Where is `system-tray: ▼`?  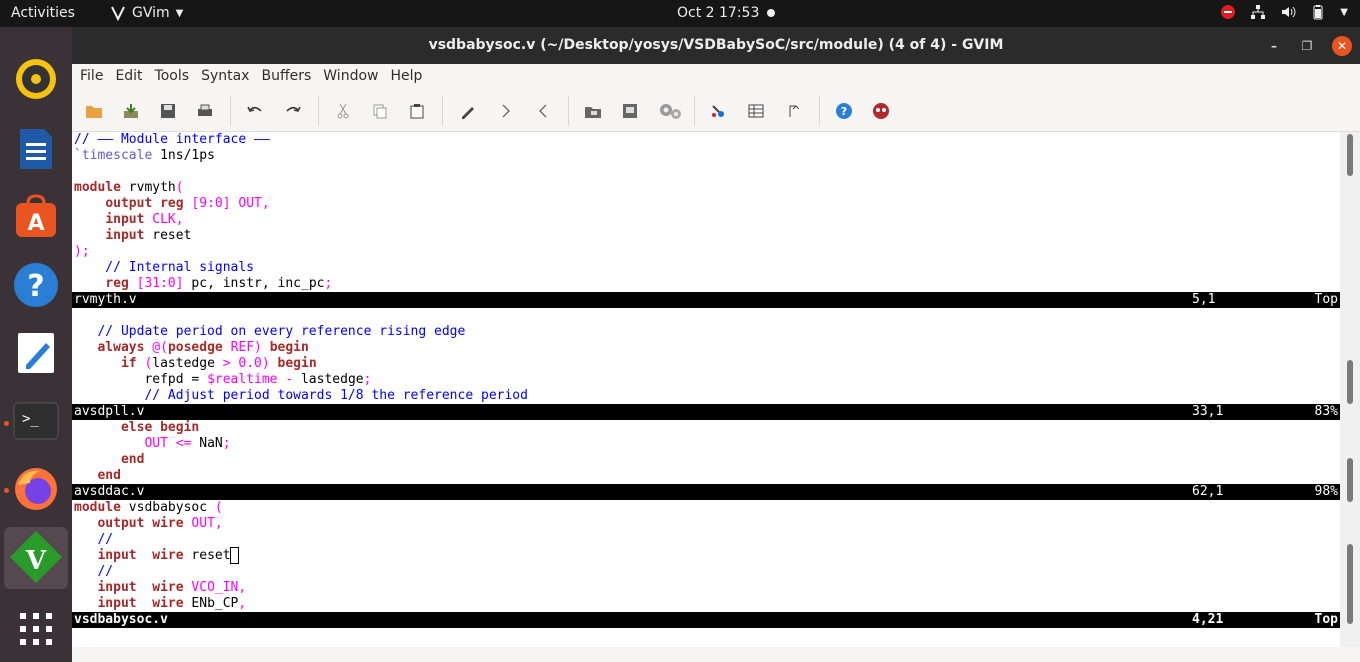 system-tray: ▼ is located at coordinates (1284, 12).